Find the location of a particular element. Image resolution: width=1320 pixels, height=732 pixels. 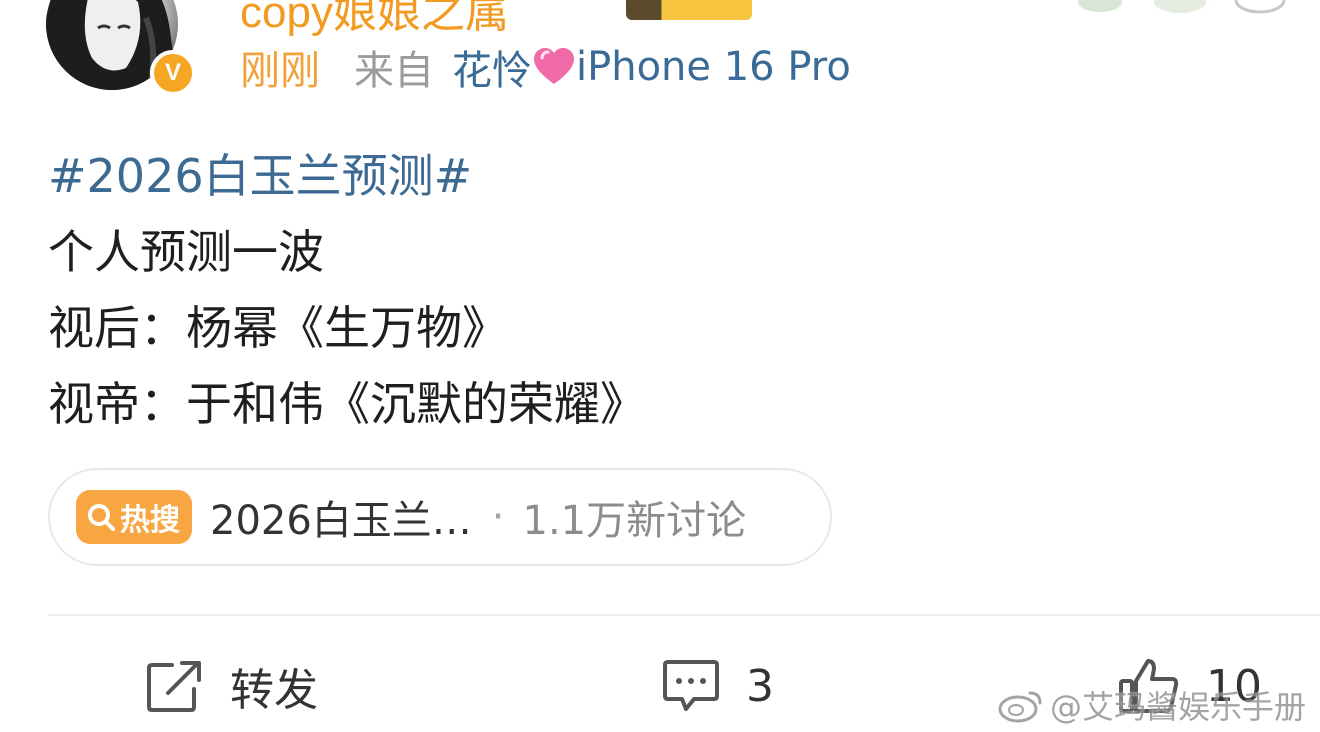

source-device: 花怜 iPhone 16 Pro is located at coordinates (651, 67).